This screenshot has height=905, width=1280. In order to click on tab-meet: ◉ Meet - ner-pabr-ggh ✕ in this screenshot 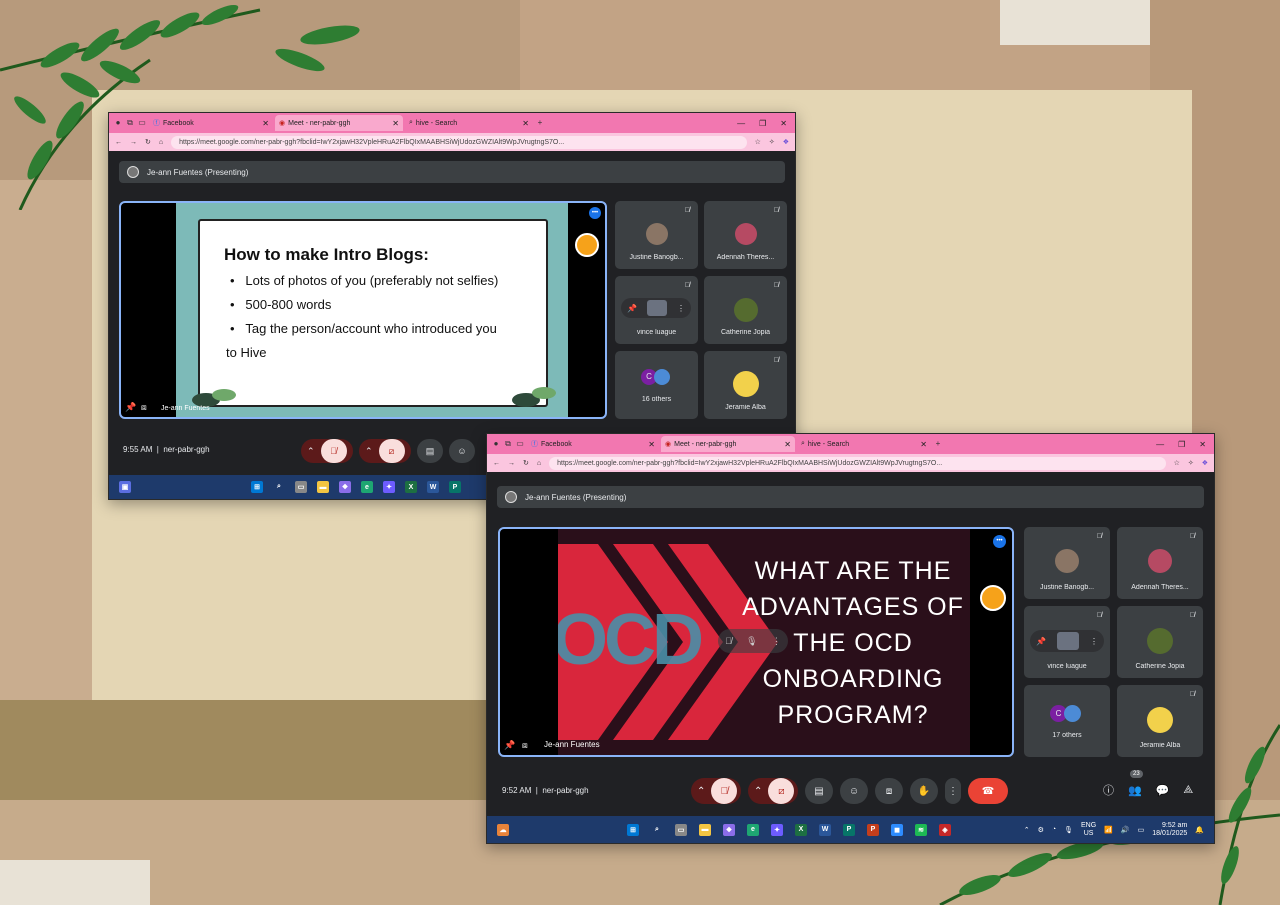, I will do `click(339, 123)`.